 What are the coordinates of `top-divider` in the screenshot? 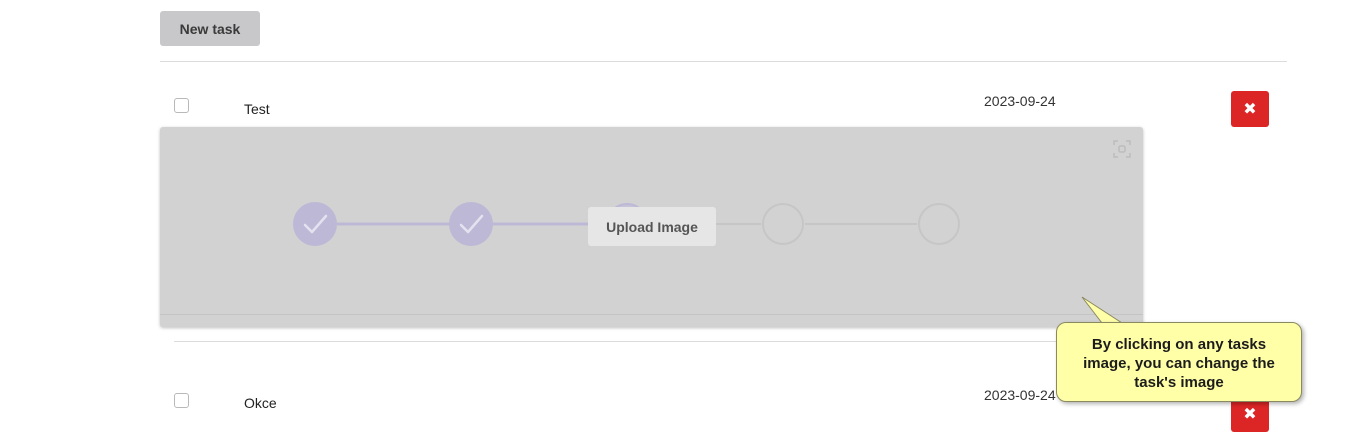 It's located at (723, 61).